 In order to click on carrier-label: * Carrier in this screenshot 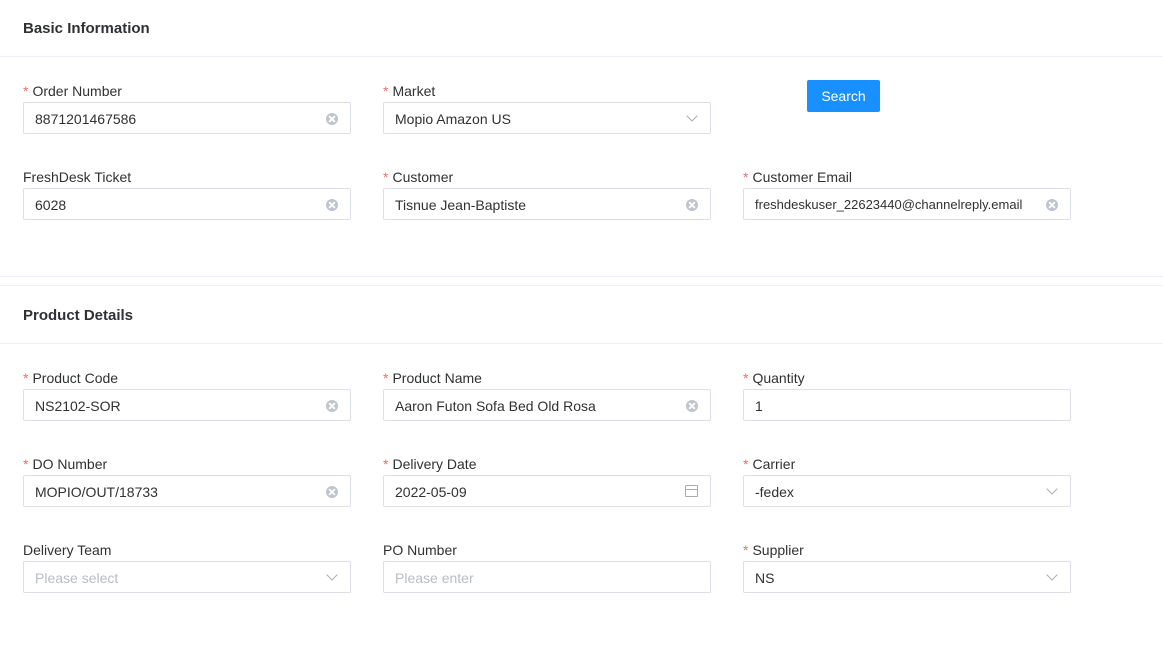, I will do `click(769, 464)`.